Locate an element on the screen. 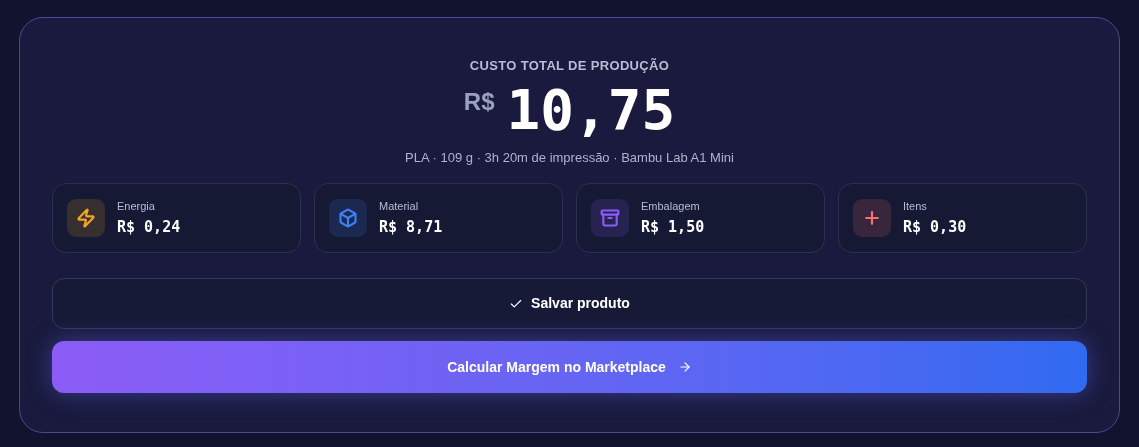 The height and width of the screenshot is (447, 1139). cost-label: Embalagem is located at coordinates (671, 206).